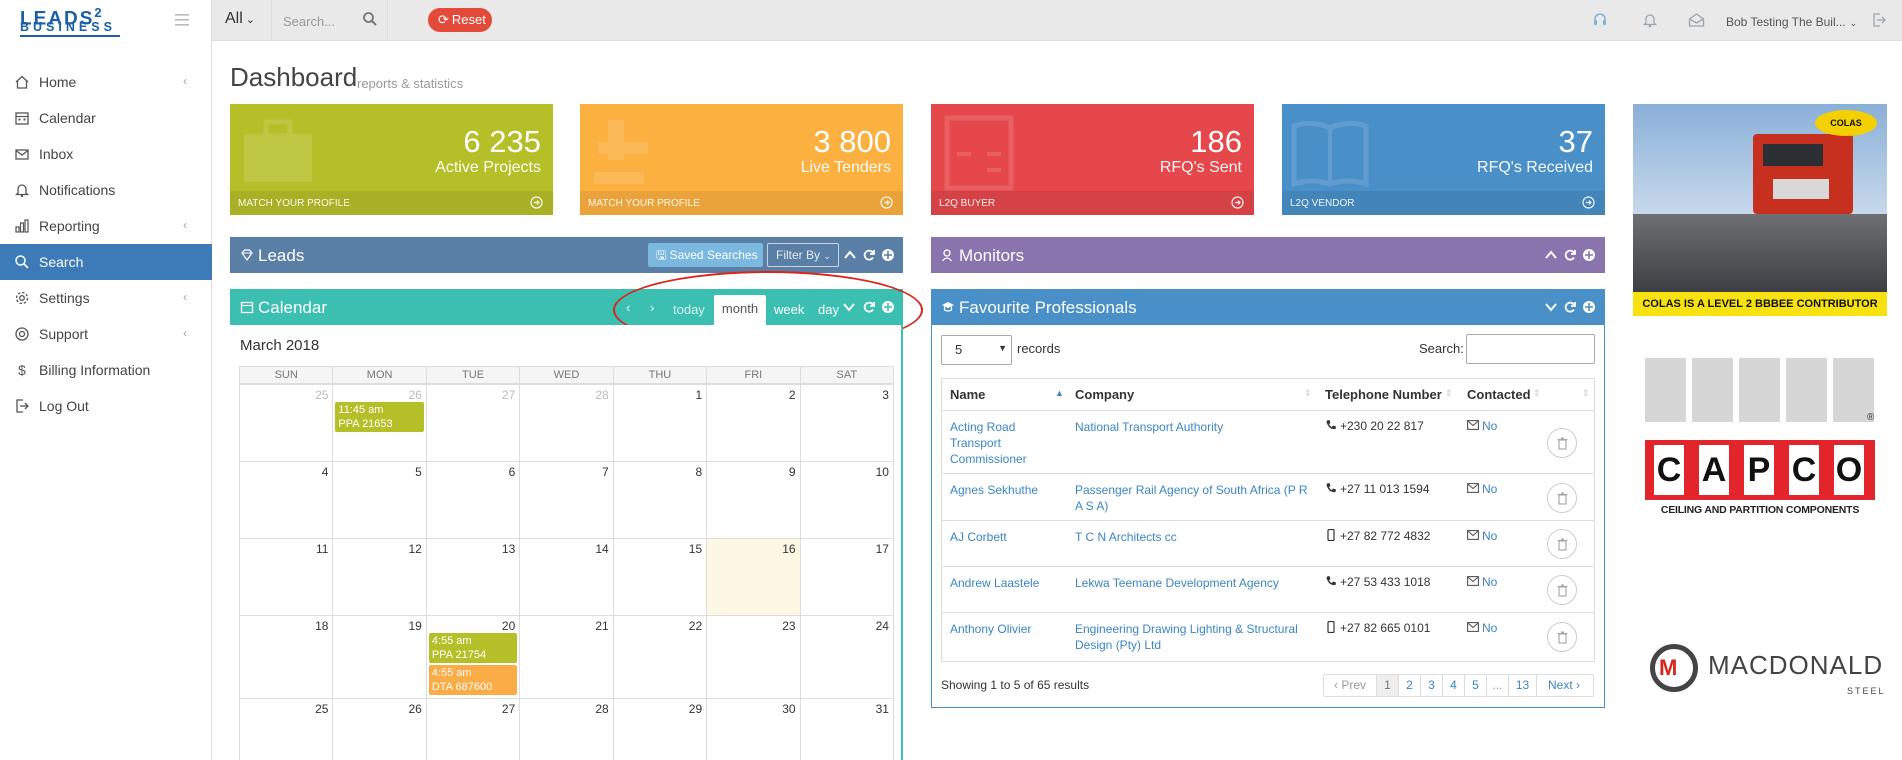 The image size is (1902, 760). I want to click on stat-rfqs-received: 37 RFQ's Received L2Q VENDOR, so click(1443, 159).